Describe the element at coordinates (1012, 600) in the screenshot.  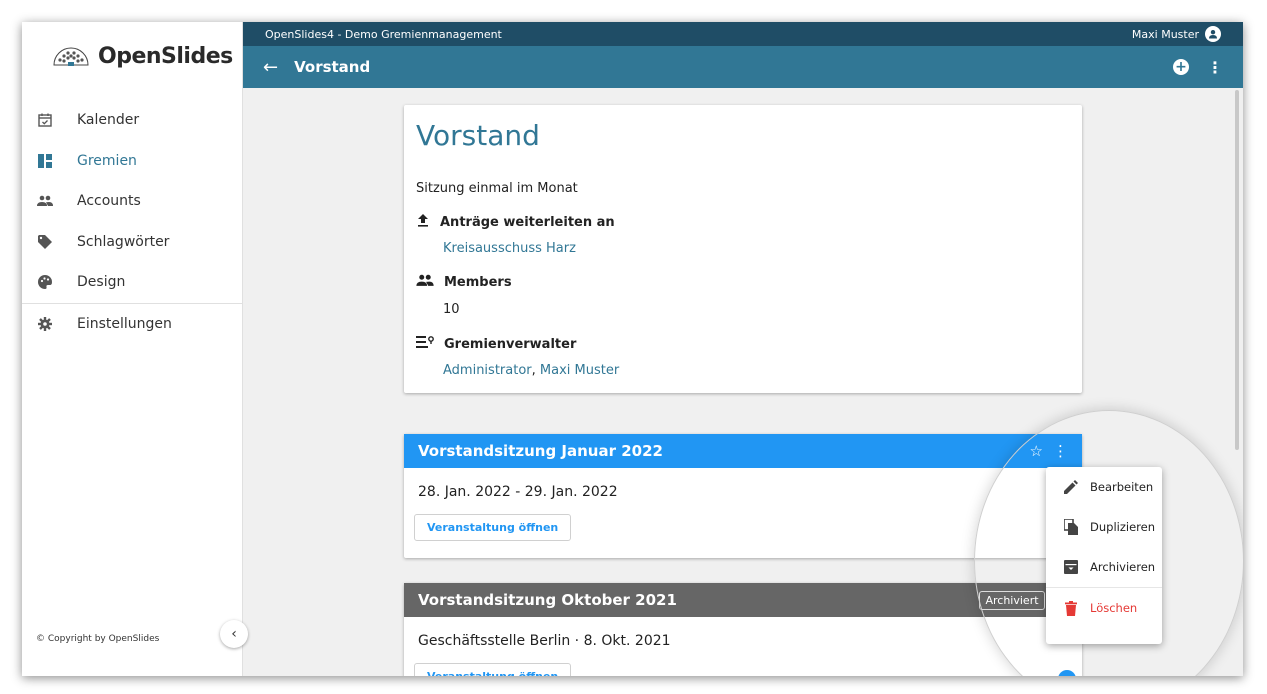
I see `archived-badge: Archiviert` at that location.